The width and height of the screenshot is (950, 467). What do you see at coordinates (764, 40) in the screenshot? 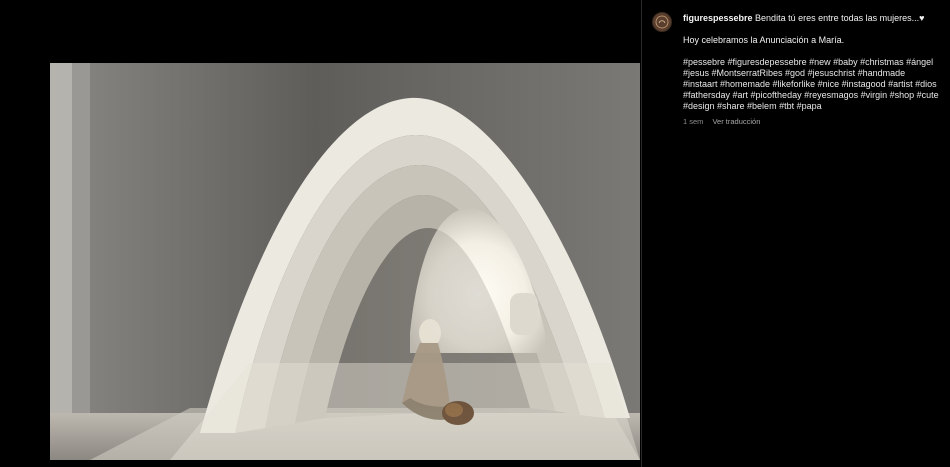
I see `caption-body: Hoy celebramos la Anunciación a María.` at bounding box center [764, 40].